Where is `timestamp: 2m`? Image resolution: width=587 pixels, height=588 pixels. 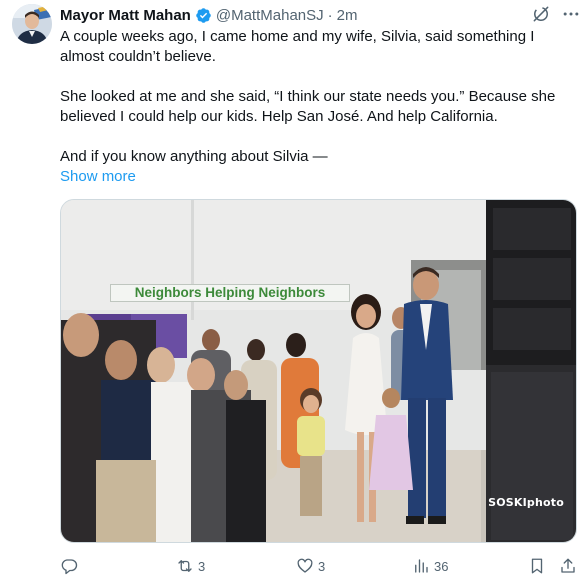 timestamp: 2m is located at coordinates (347, 15).